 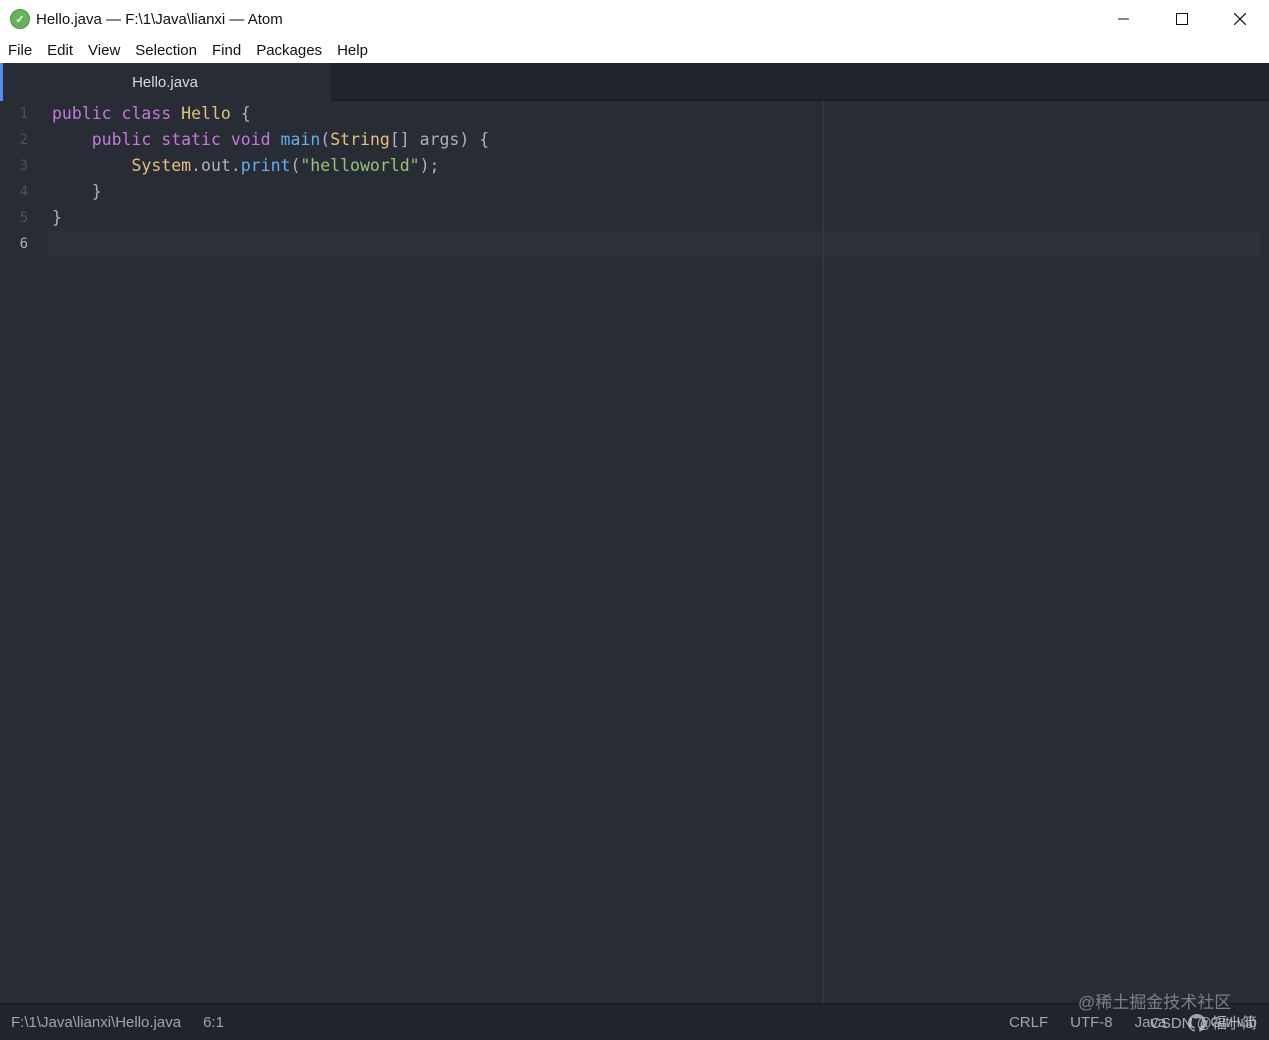 I want to click on close-button, so click(x=1240, y=19).